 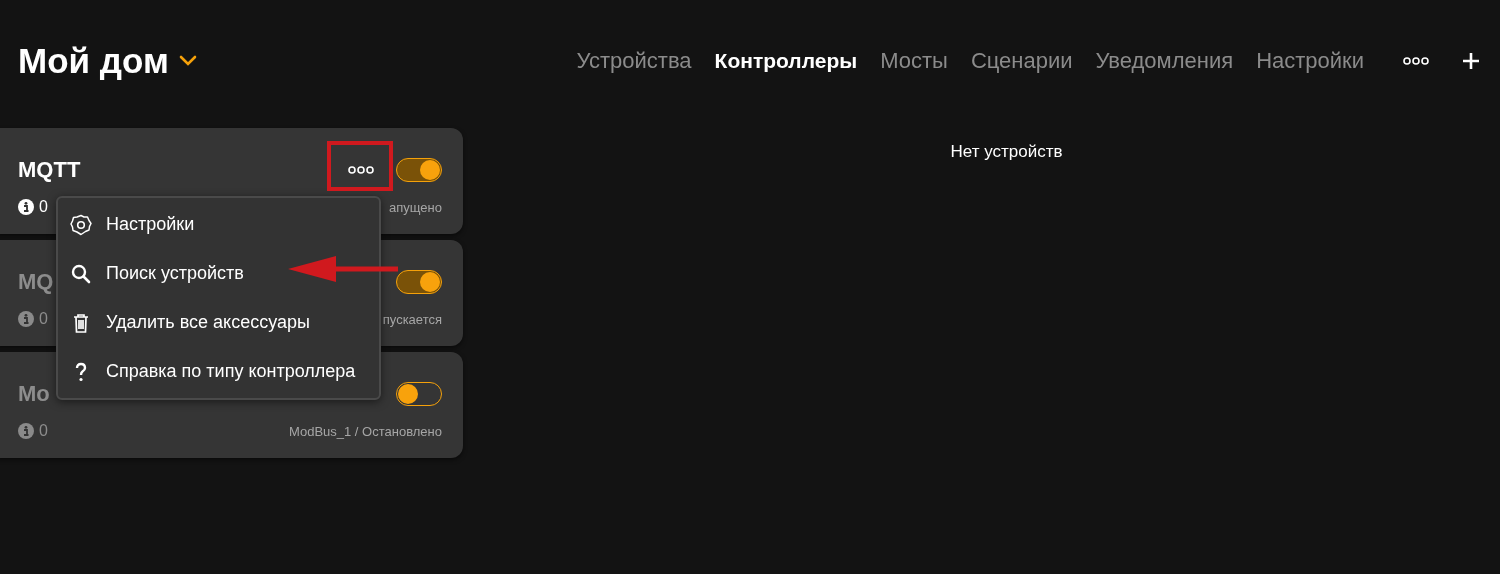 I want to click on empty-message: Нет устройств, so click(x=1006, y=152).